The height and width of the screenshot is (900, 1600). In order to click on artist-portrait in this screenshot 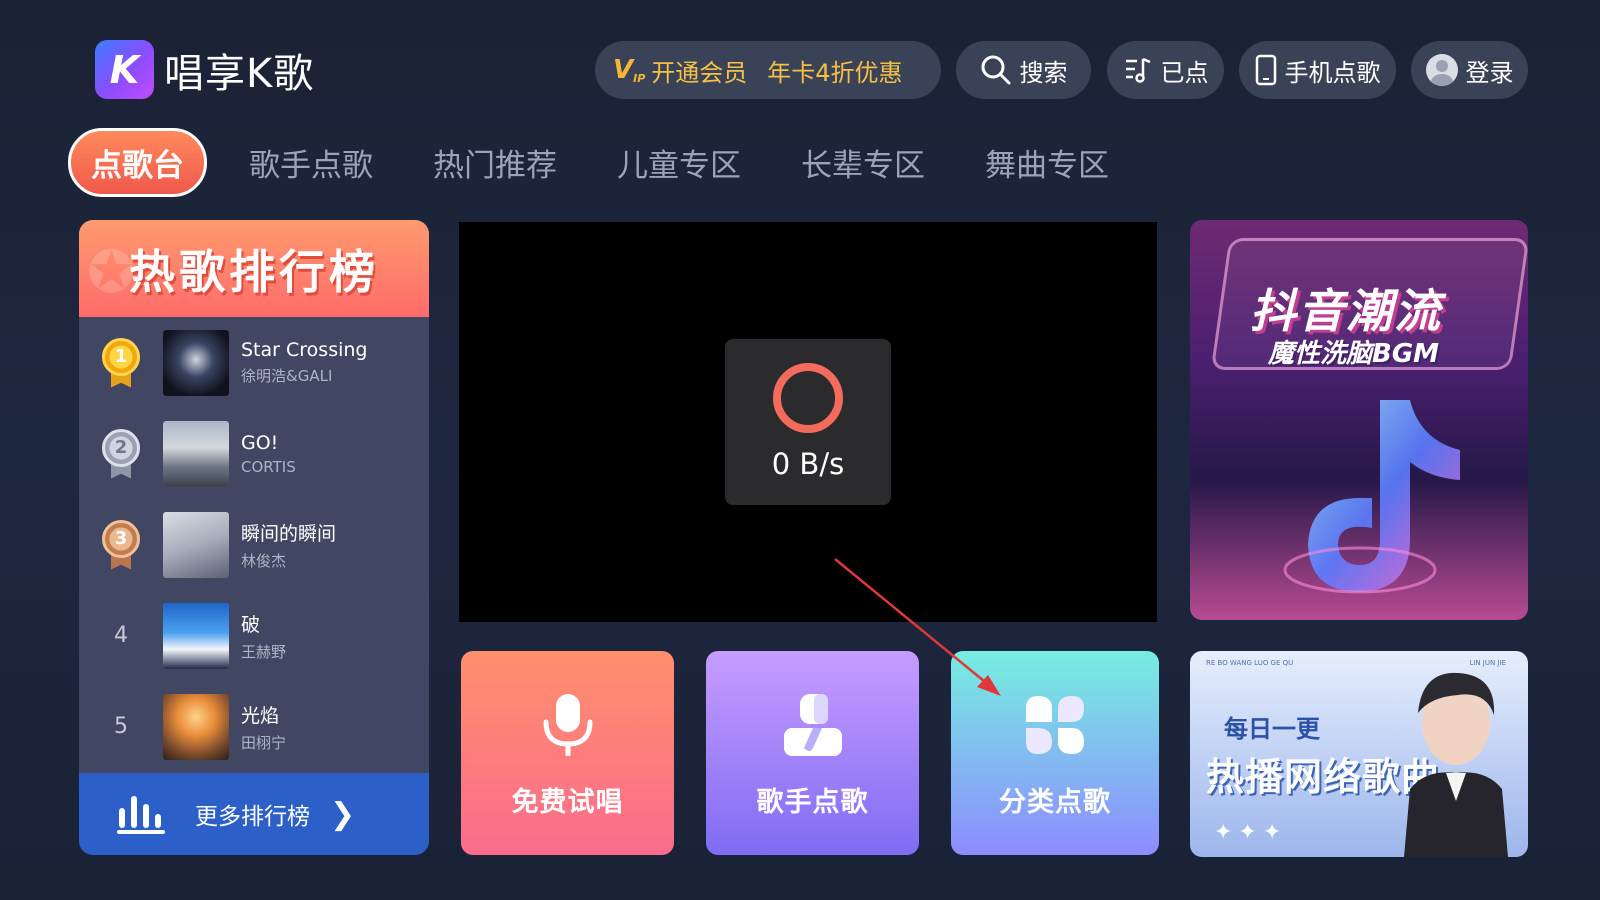, I will do `click(1456, 764)`.